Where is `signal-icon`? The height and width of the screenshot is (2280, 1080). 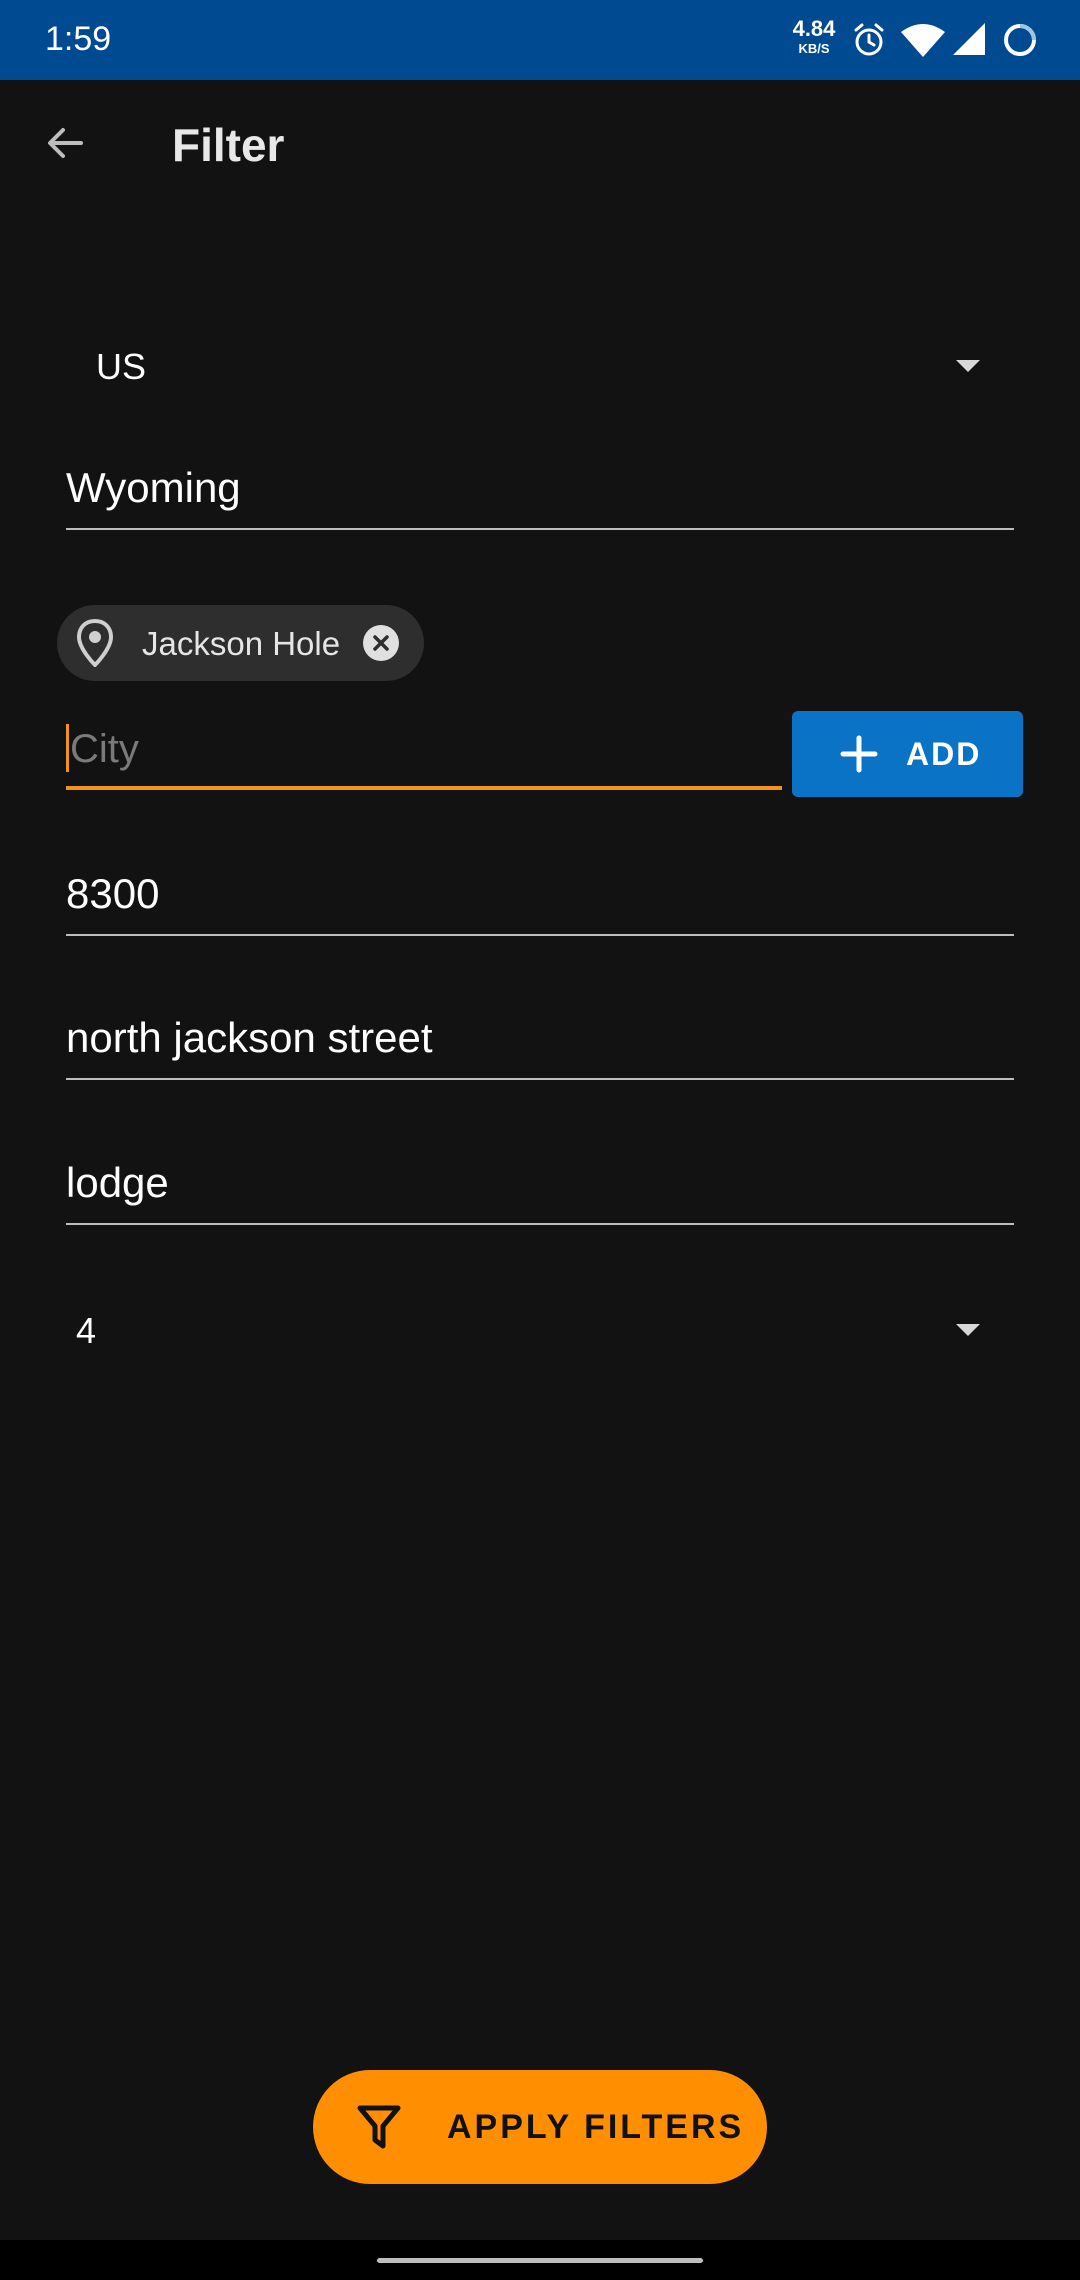
signal-icon is located at coordinates (969, 41).